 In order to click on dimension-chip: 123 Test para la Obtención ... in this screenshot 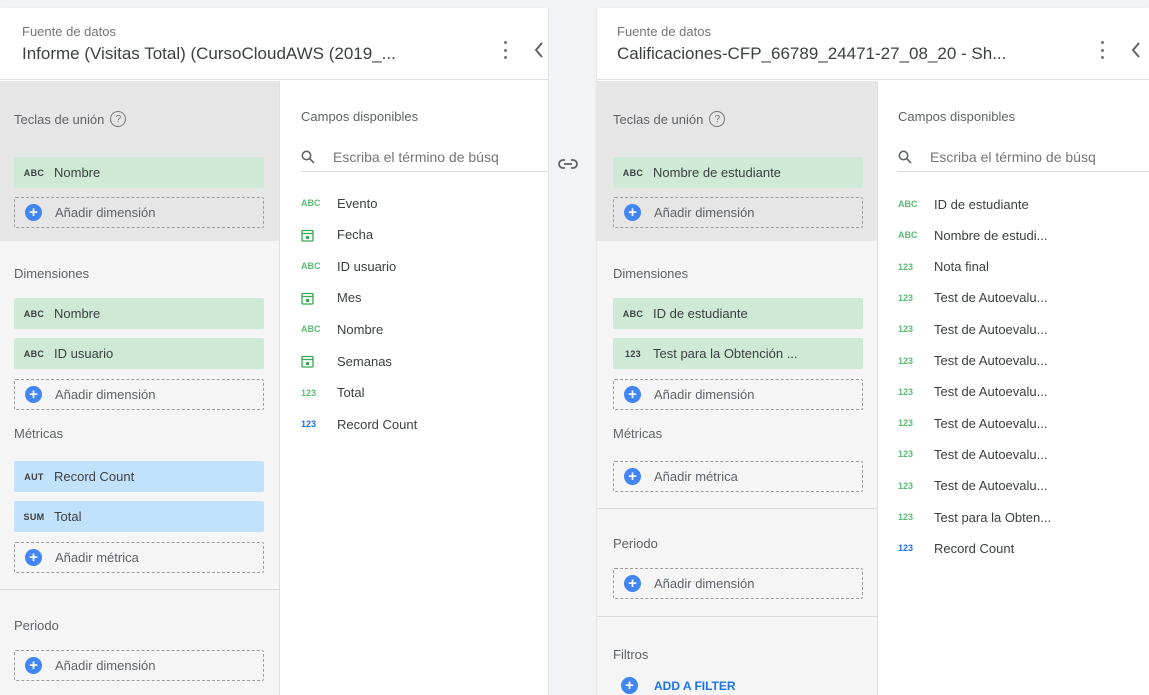, I will do `click(738, 353)`.